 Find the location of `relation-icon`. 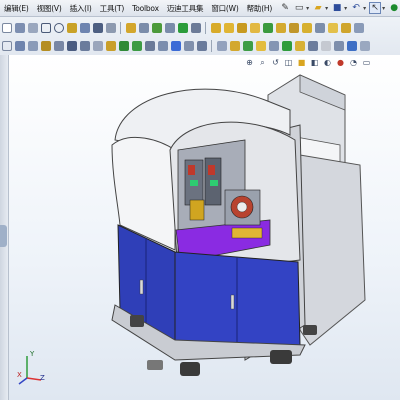

relation-icon is located at coordinates (182, 27).